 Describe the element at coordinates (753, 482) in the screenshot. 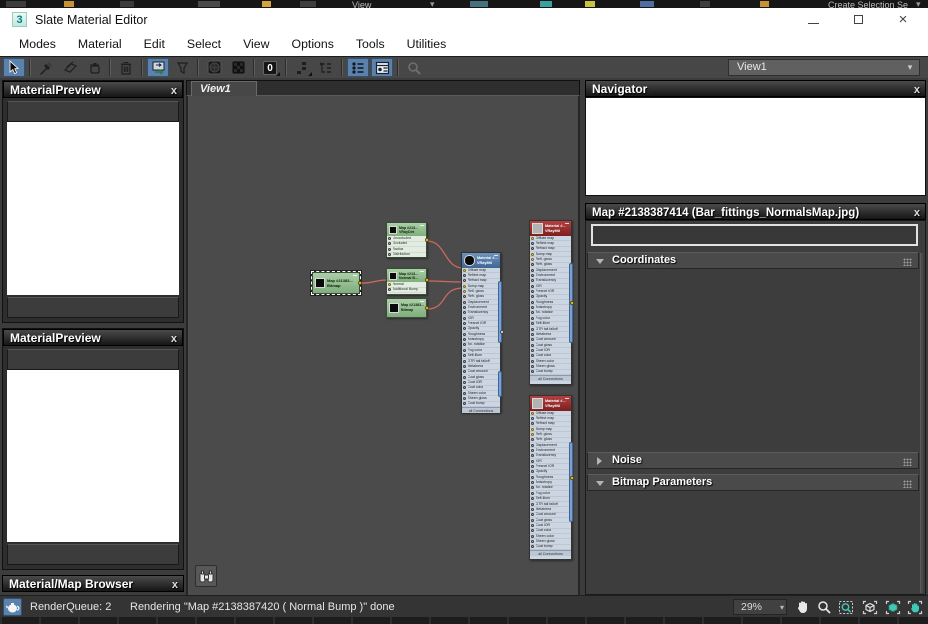

I see `rollout-bitmap-parameters: Bitmap Parameters` at that location.